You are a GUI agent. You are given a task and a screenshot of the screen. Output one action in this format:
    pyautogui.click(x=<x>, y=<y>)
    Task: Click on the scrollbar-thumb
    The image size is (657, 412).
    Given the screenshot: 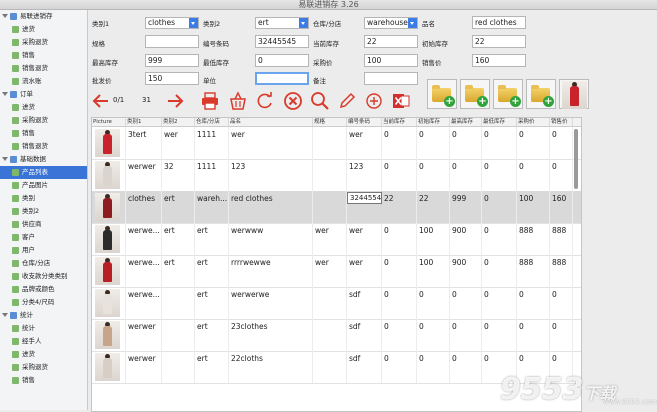 What is the action you would take?
    pyautogui.click(x=576, y=159)
    